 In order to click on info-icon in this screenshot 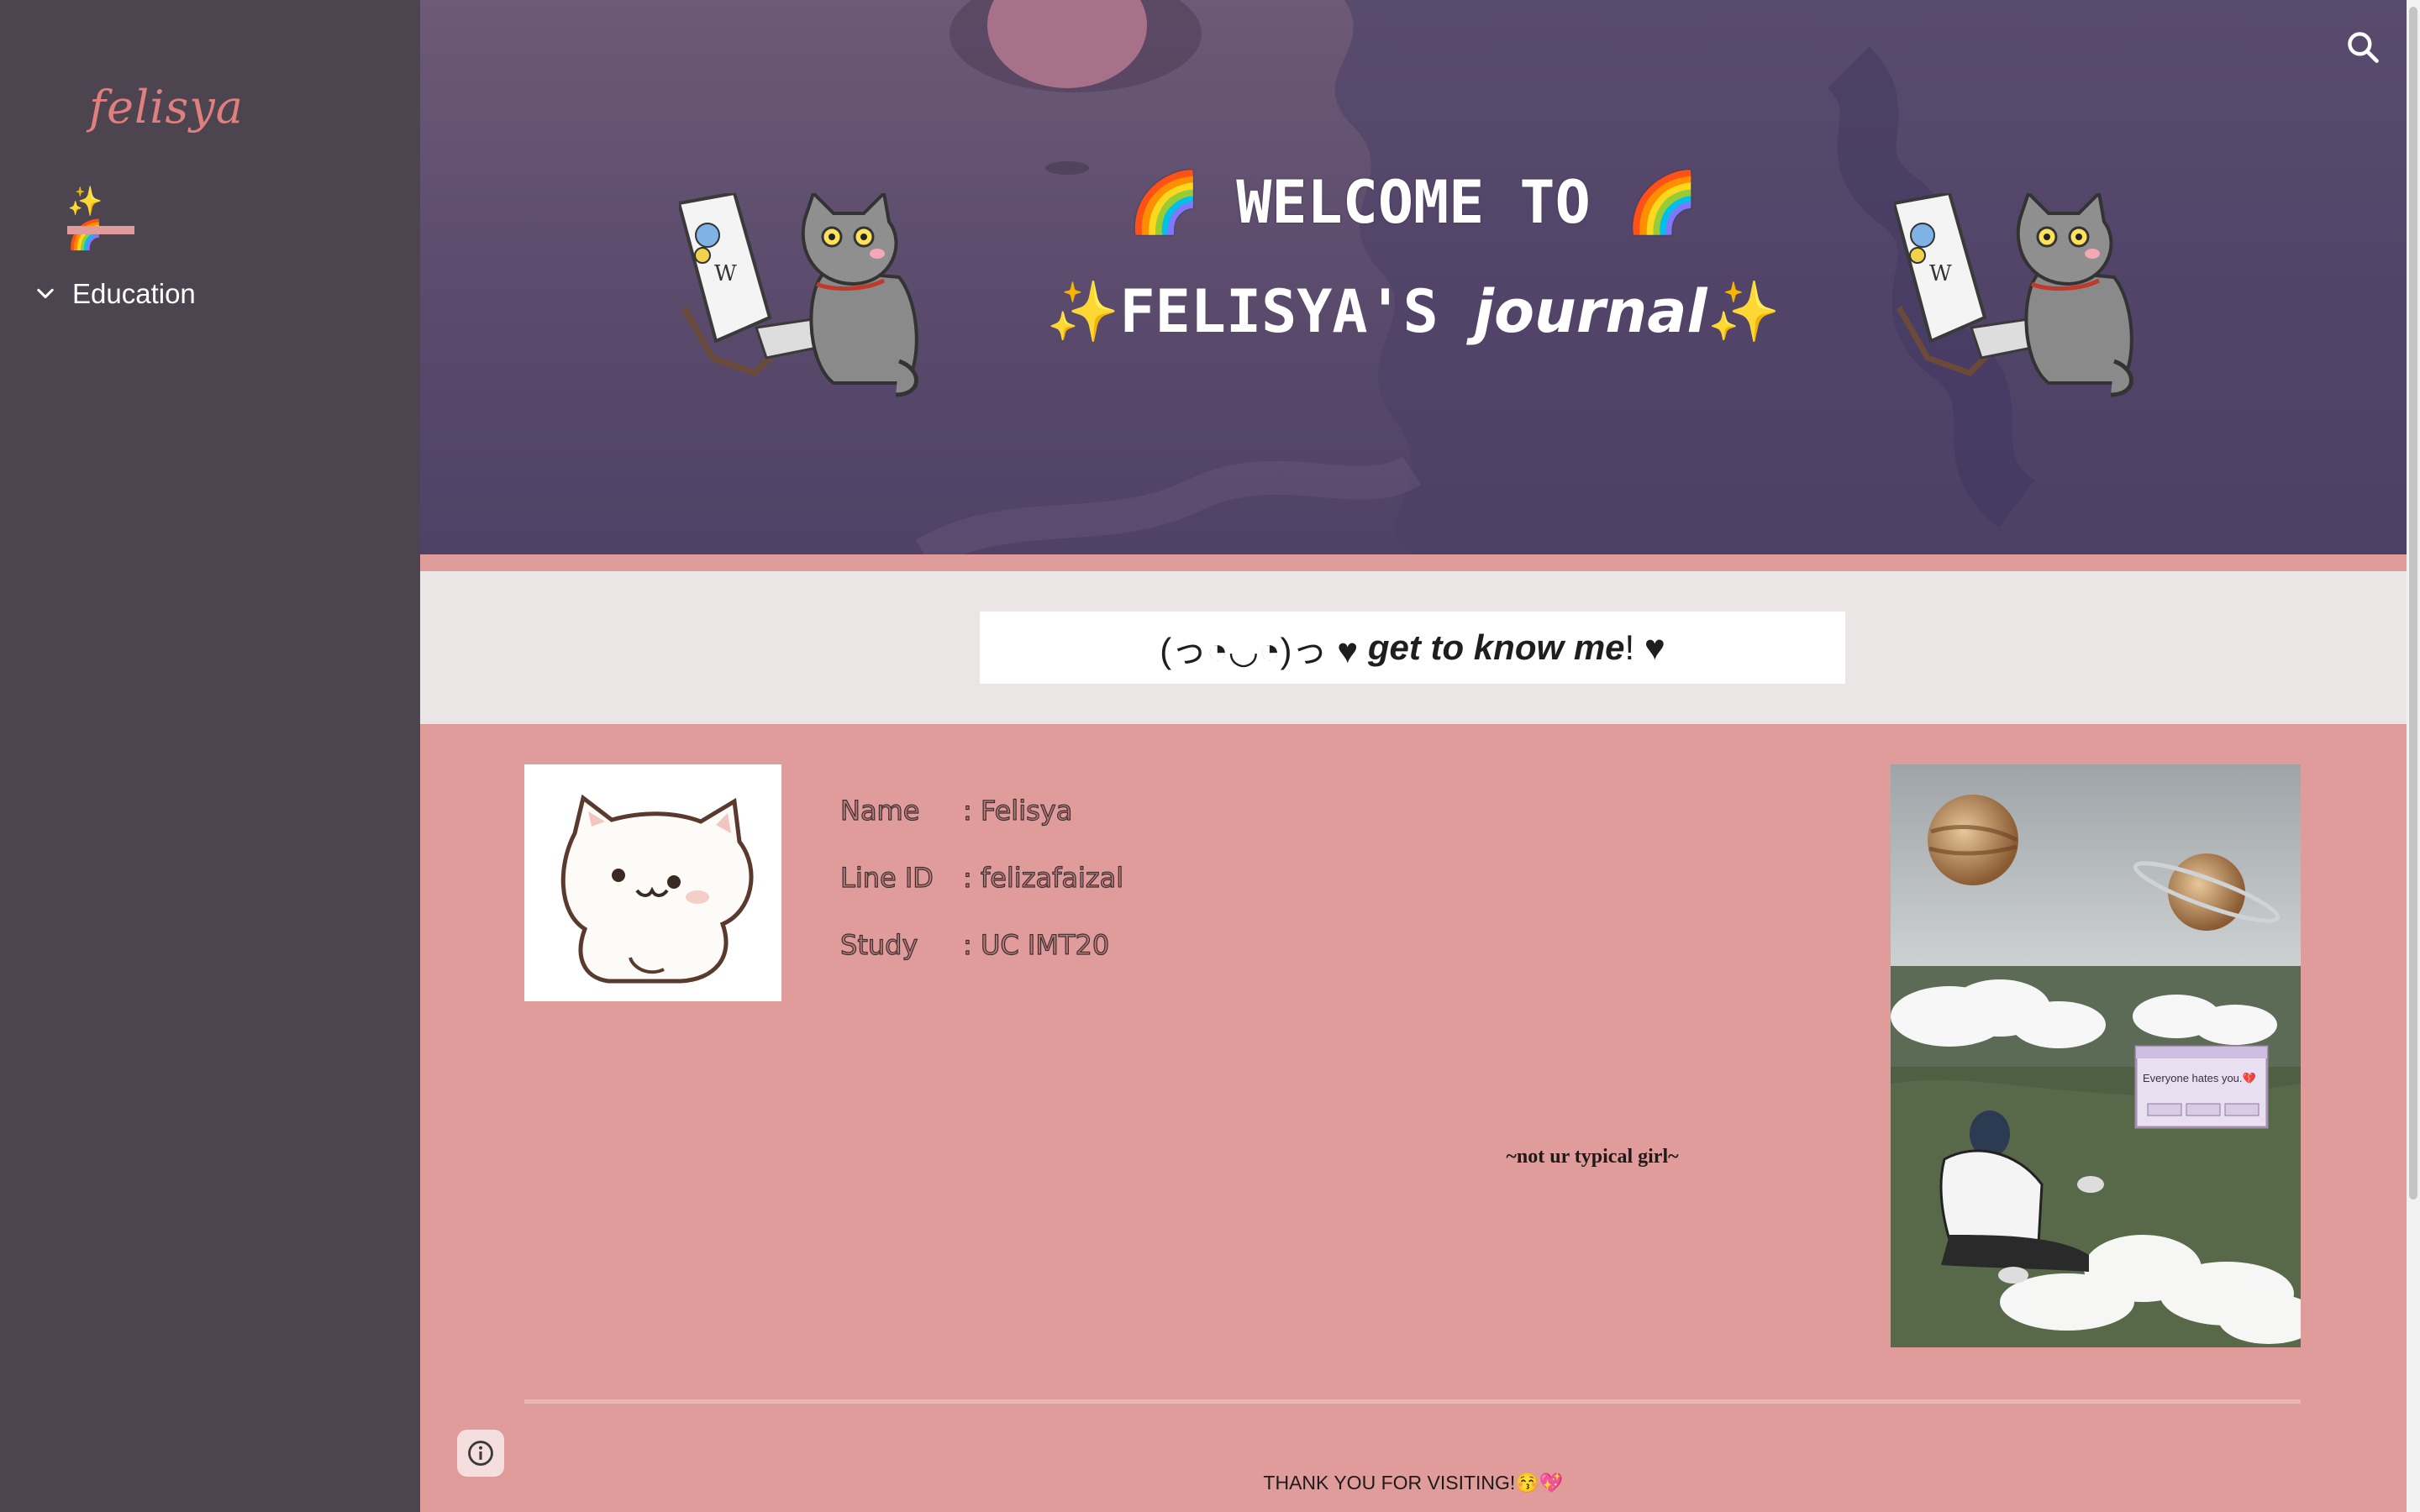, I will do `click(481, 1453)`.